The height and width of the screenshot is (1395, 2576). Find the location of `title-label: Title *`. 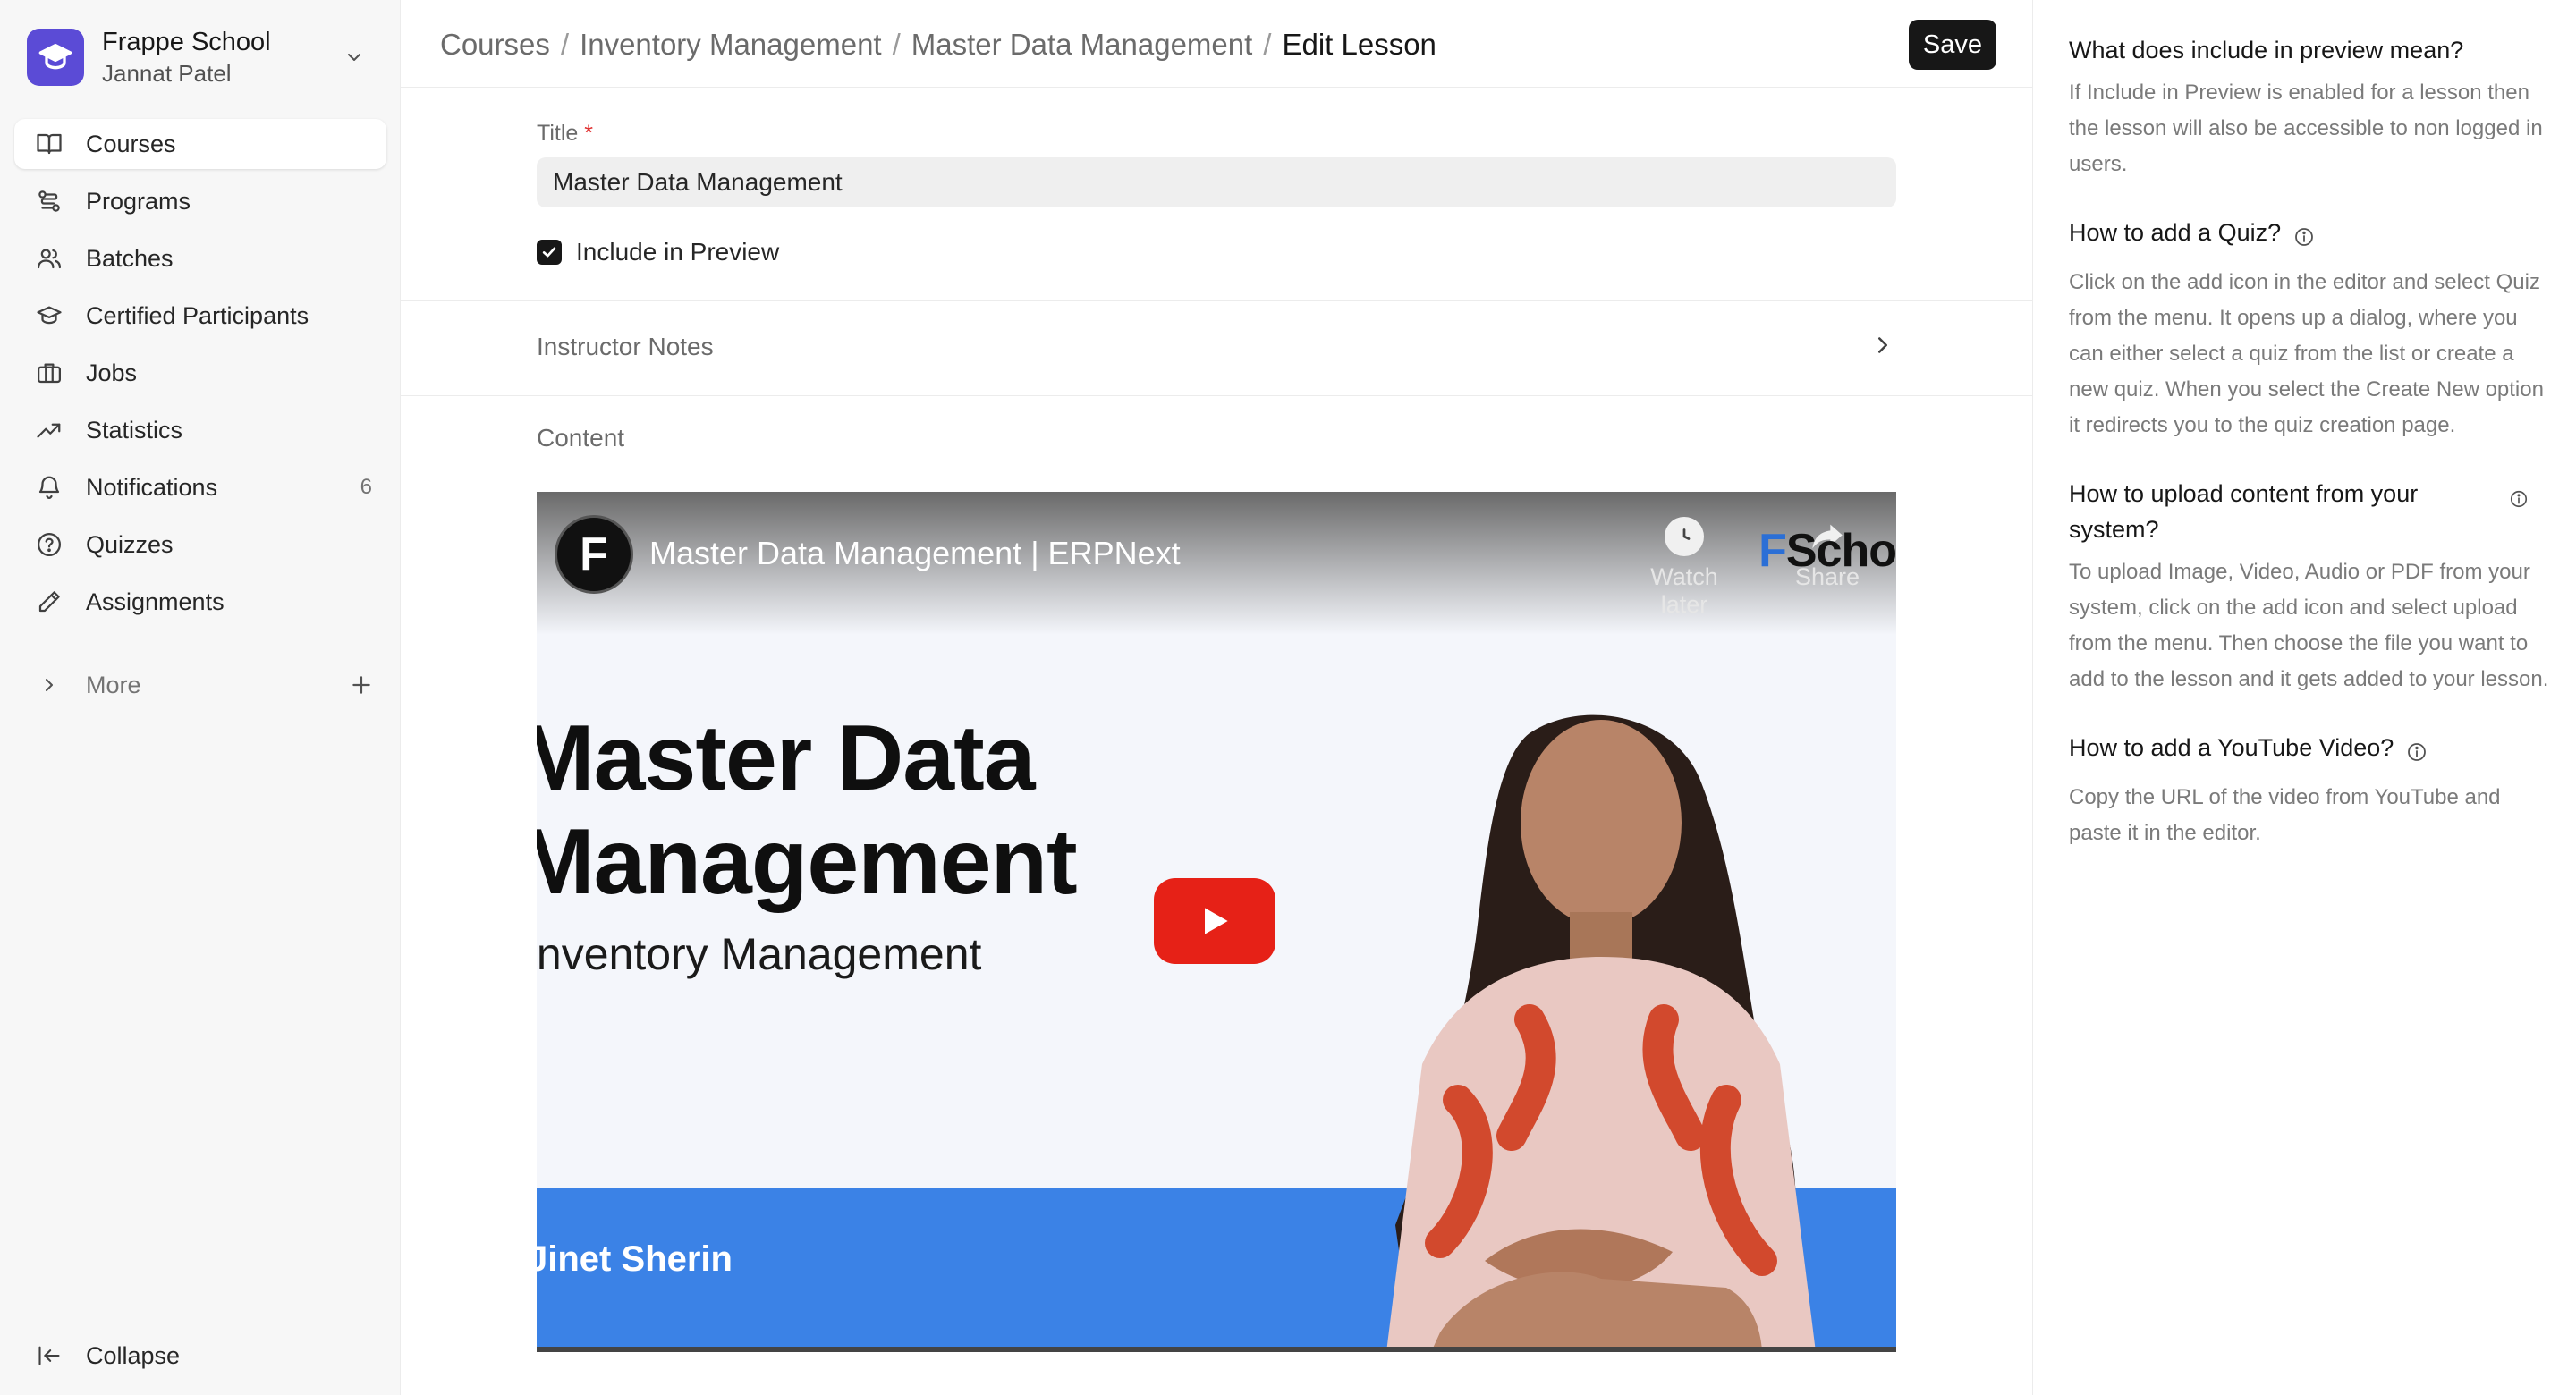

title-label: Title * is located at coordinates (1216, 133).